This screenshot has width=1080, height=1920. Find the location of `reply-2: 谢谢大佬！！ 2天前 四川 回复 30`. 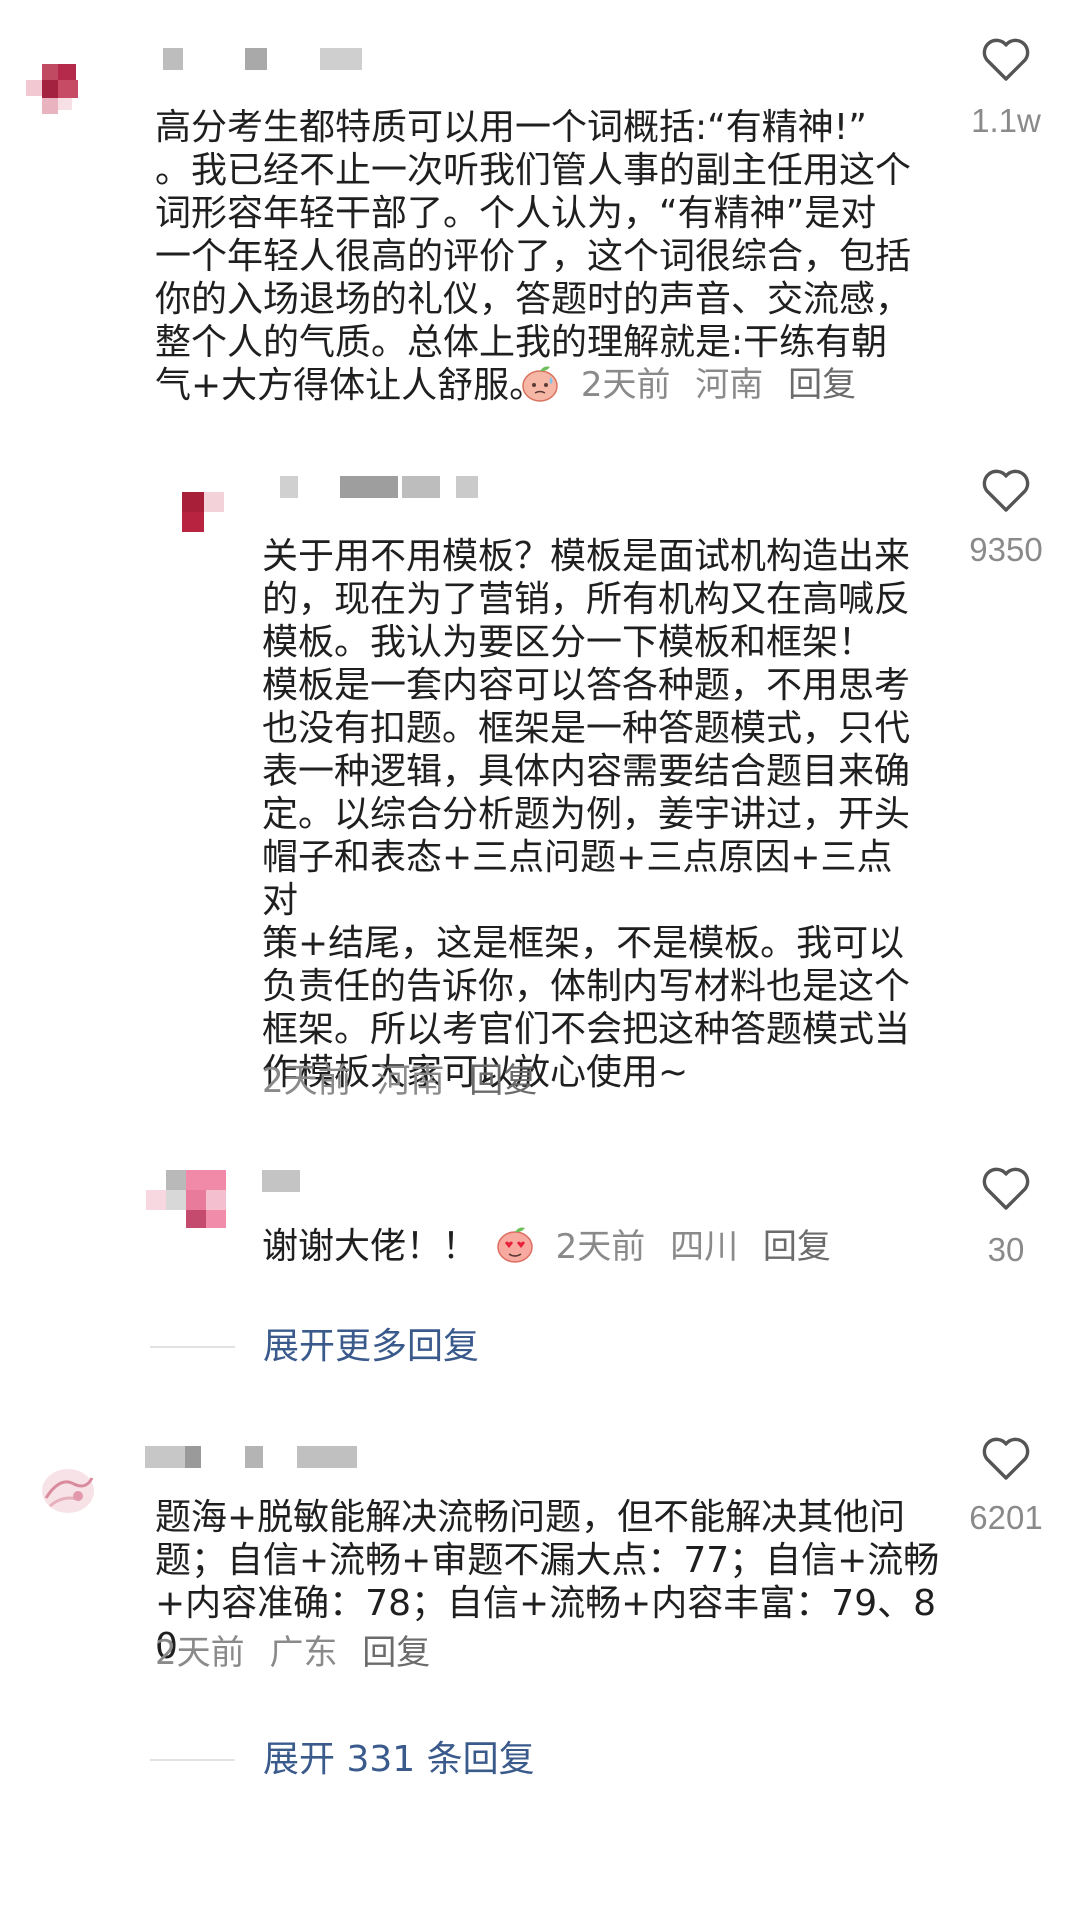

reply-2: 谢谢大佬！！ 2天前 四川 回复 30 is located at coordinates (540, 1228).